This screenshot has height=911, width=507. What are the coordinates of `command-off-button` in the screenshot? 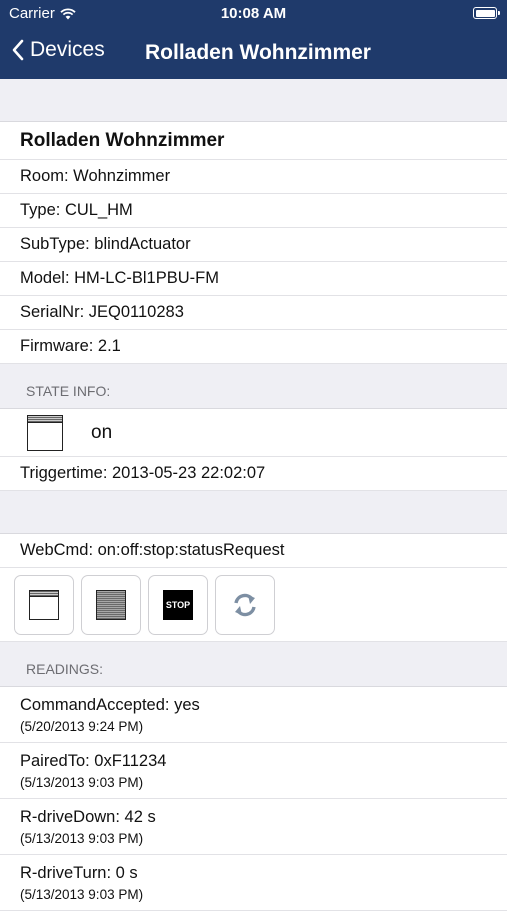 It's located at (111, 605).